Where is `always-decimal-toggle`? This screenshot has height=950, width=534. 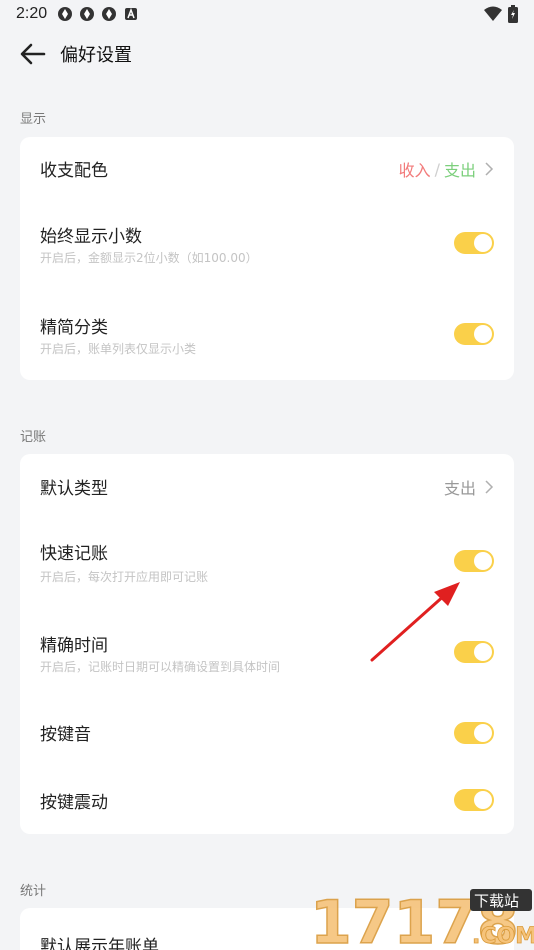 always-decimal-toggle is located at coordinates (474, 243).